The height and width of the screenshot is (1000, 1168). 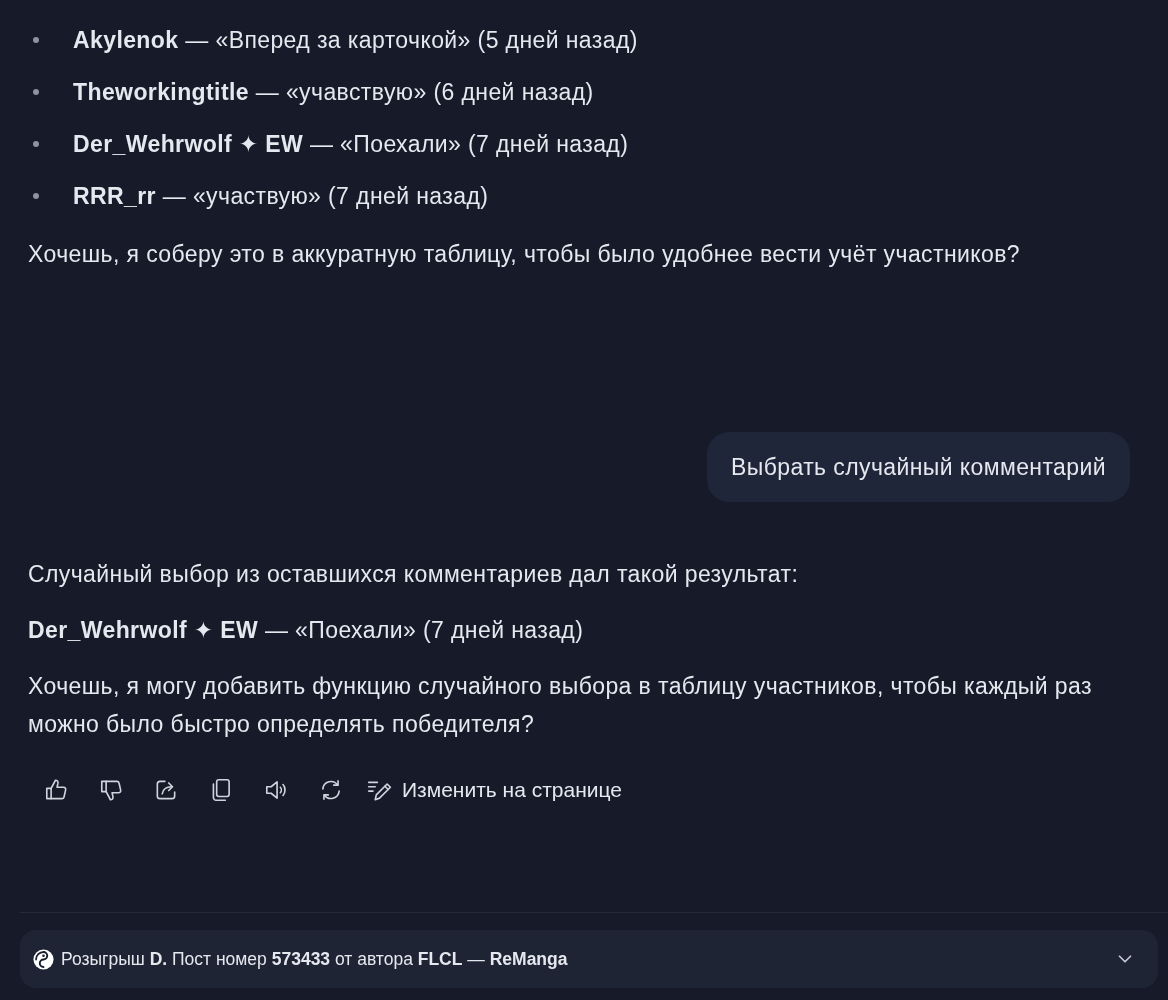 I want to click on list-item-text: Akylenok — «Вперед за карточкой» (5 дней назад), so click(x=355, y=40).